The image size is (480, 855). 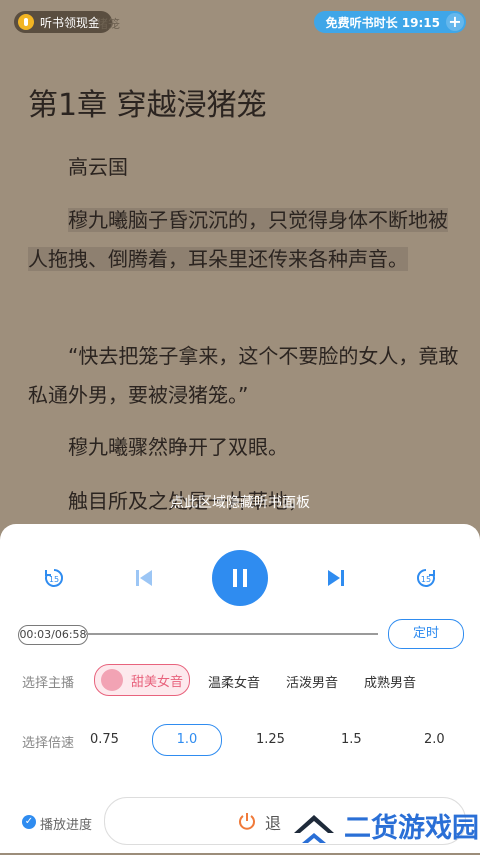 What do you see at coordinates (70, 22) in the screenshot?
I see `reward-pill-label: 听书领现金` at bounding box center [70, 22].